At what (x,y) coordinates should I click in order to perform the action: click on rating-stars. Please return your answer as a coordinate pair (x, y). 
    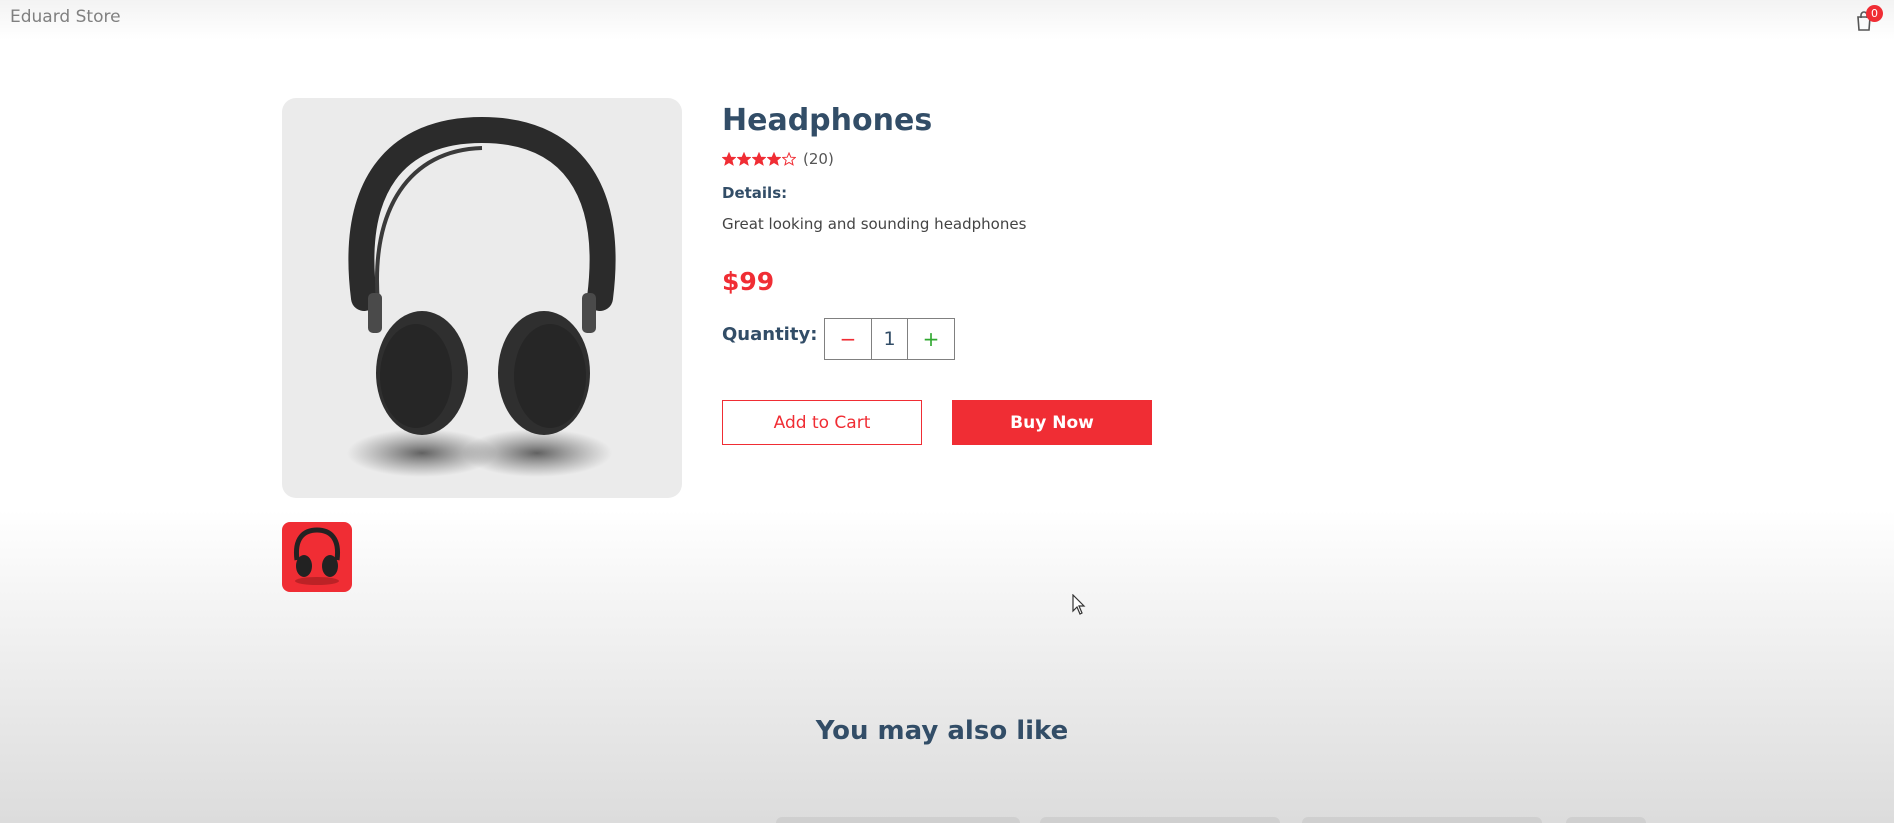
    Looking at the image, I should click on (759, 159).